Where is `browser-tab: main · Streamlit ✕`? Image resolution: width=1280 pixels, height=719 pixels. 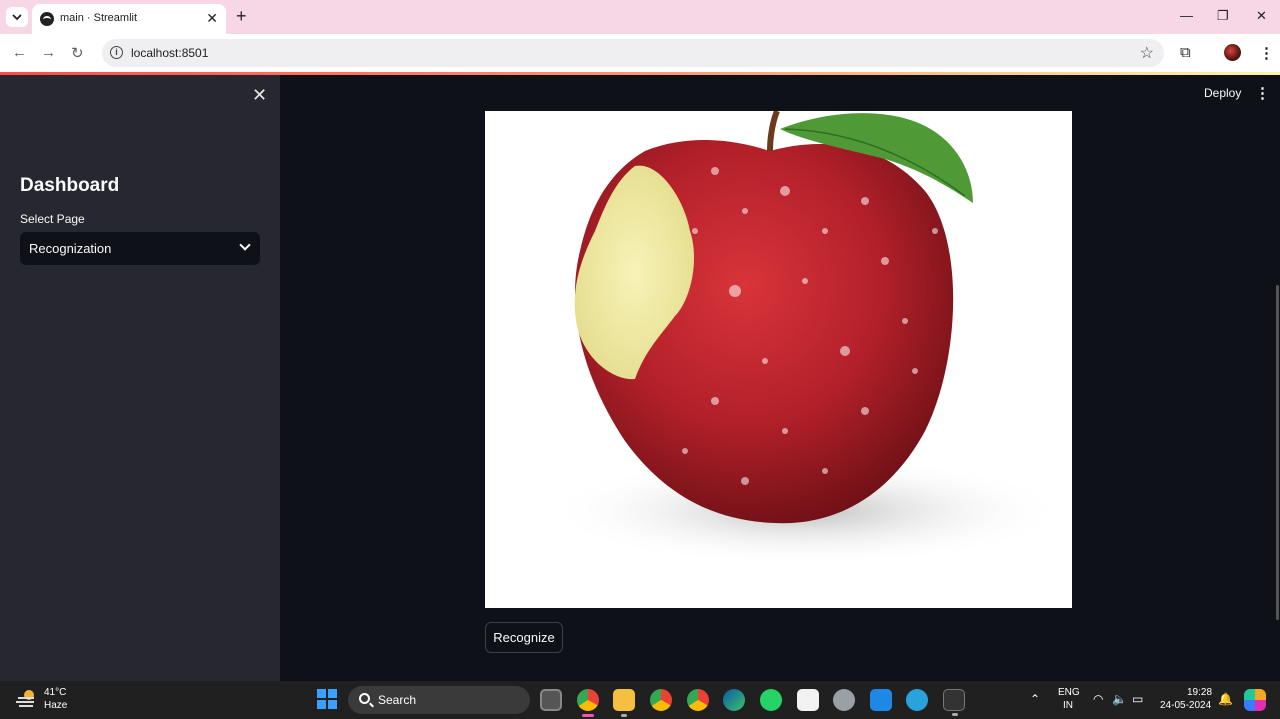 browser-tab: main · Streamlit ✕ is located at coordinates (129, 19).